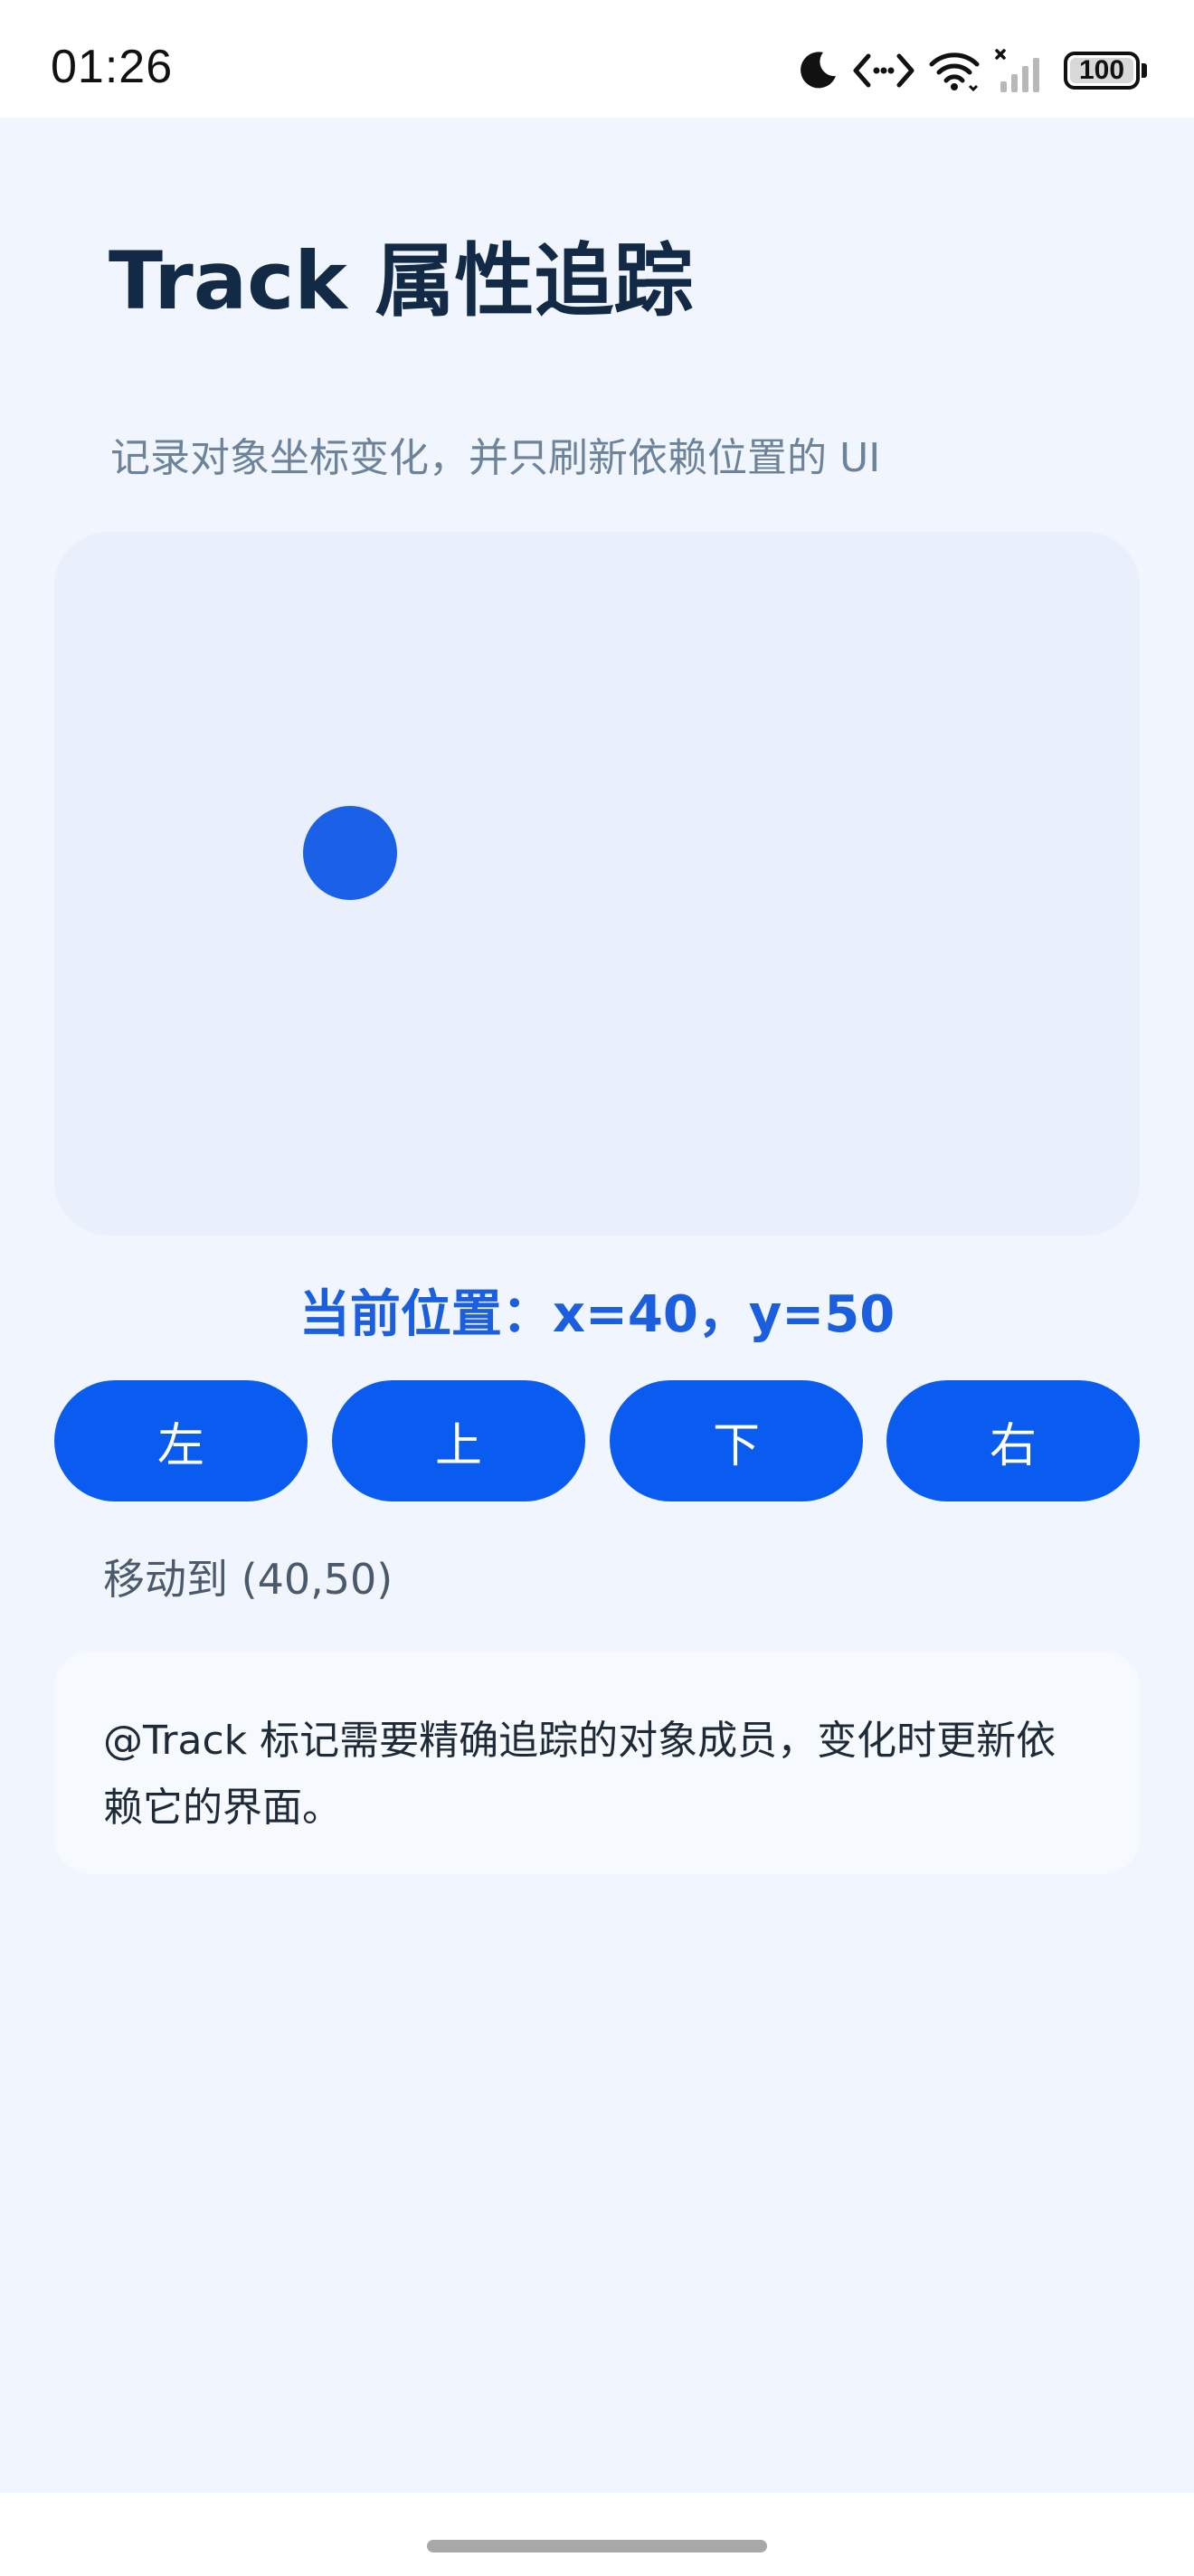 The height and width of the screenshot is (2576, 1194). I want to click on page-subtitle: 记录对象坐标变化，并只刷新依赖位置的 UI, so click(495, 458).